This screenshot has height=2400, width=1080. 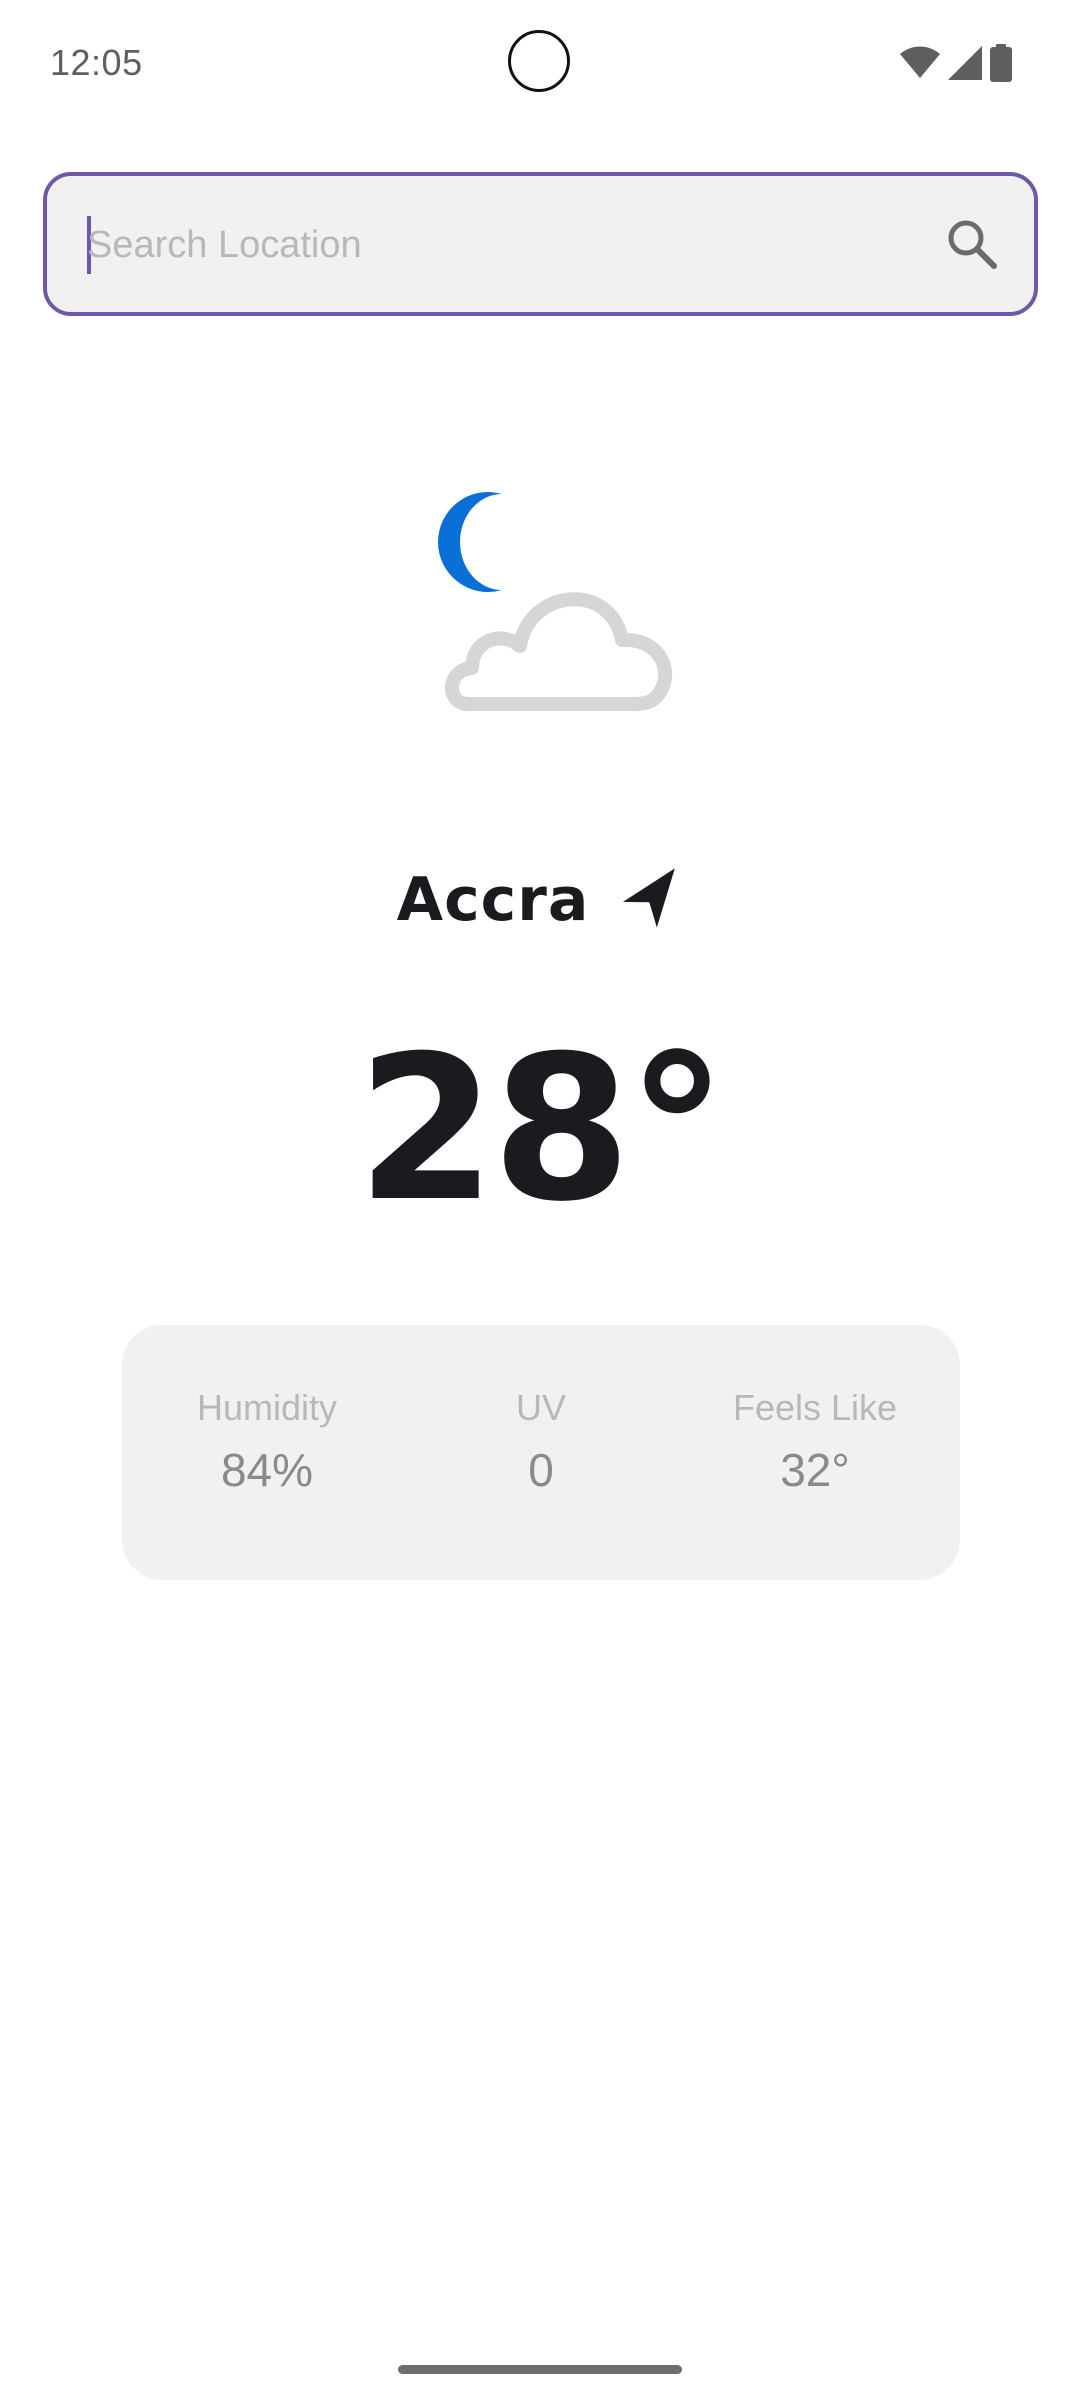 What do you see at coordinates (541, 1442) in the screenshot?
I see `uv-stat: UV 0` at bounding box center [541, 1442].